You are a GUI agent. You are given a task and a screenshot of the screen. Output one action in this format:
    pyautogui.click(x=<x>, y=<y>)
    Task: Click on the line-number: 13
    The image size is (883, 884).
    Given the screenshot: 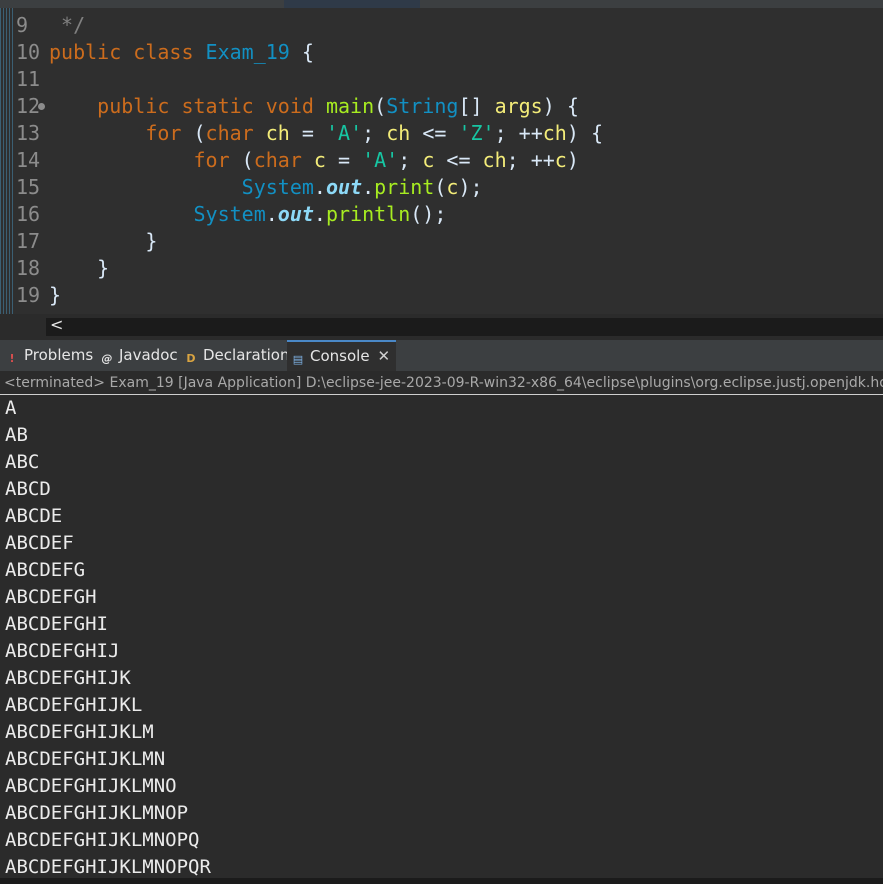 What is the action you would take?
    pyautogui.click(x=28, y=133)
    